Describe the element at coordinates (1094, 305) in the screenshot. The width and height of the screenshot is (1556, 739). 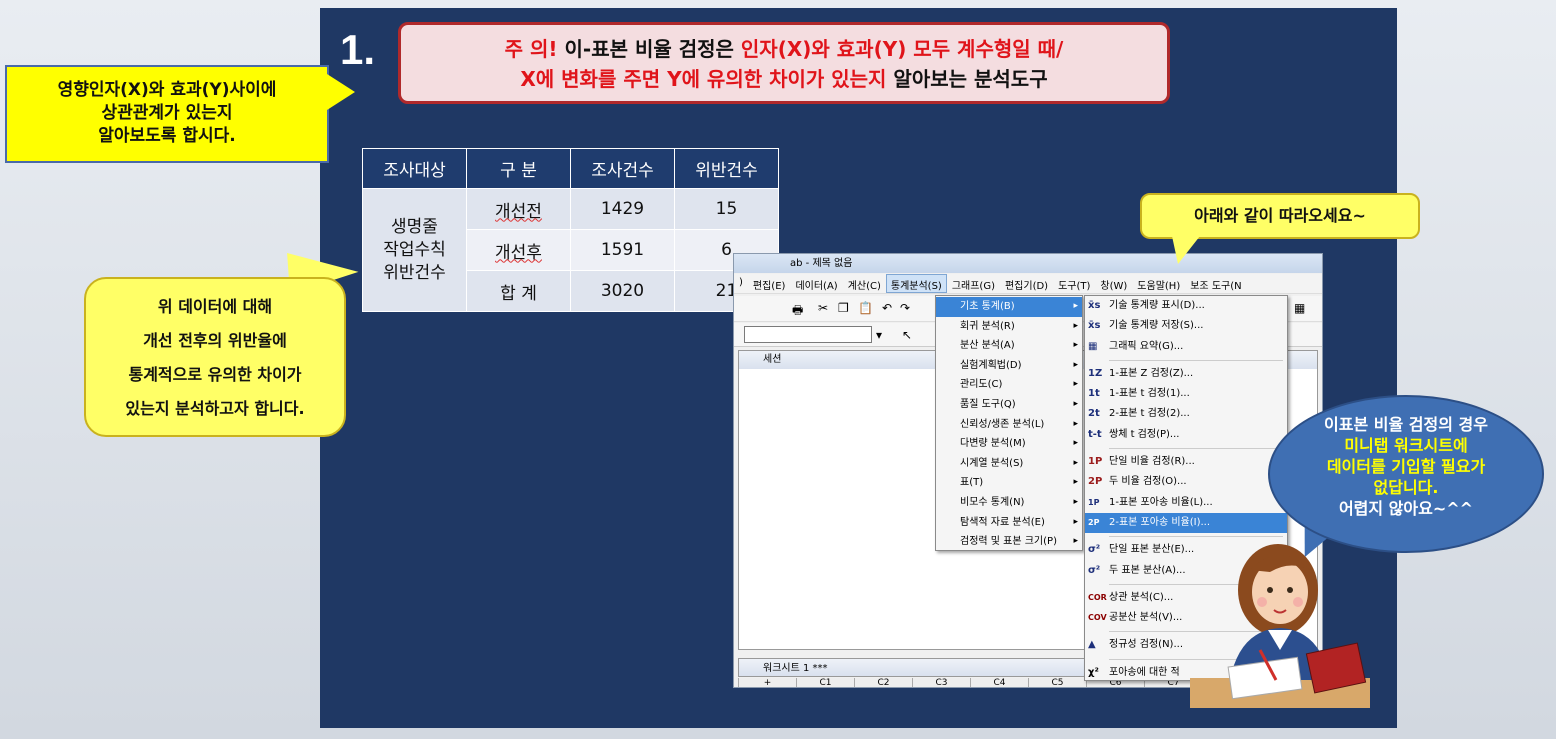
I see `stats-icon: x̄s` at that location.